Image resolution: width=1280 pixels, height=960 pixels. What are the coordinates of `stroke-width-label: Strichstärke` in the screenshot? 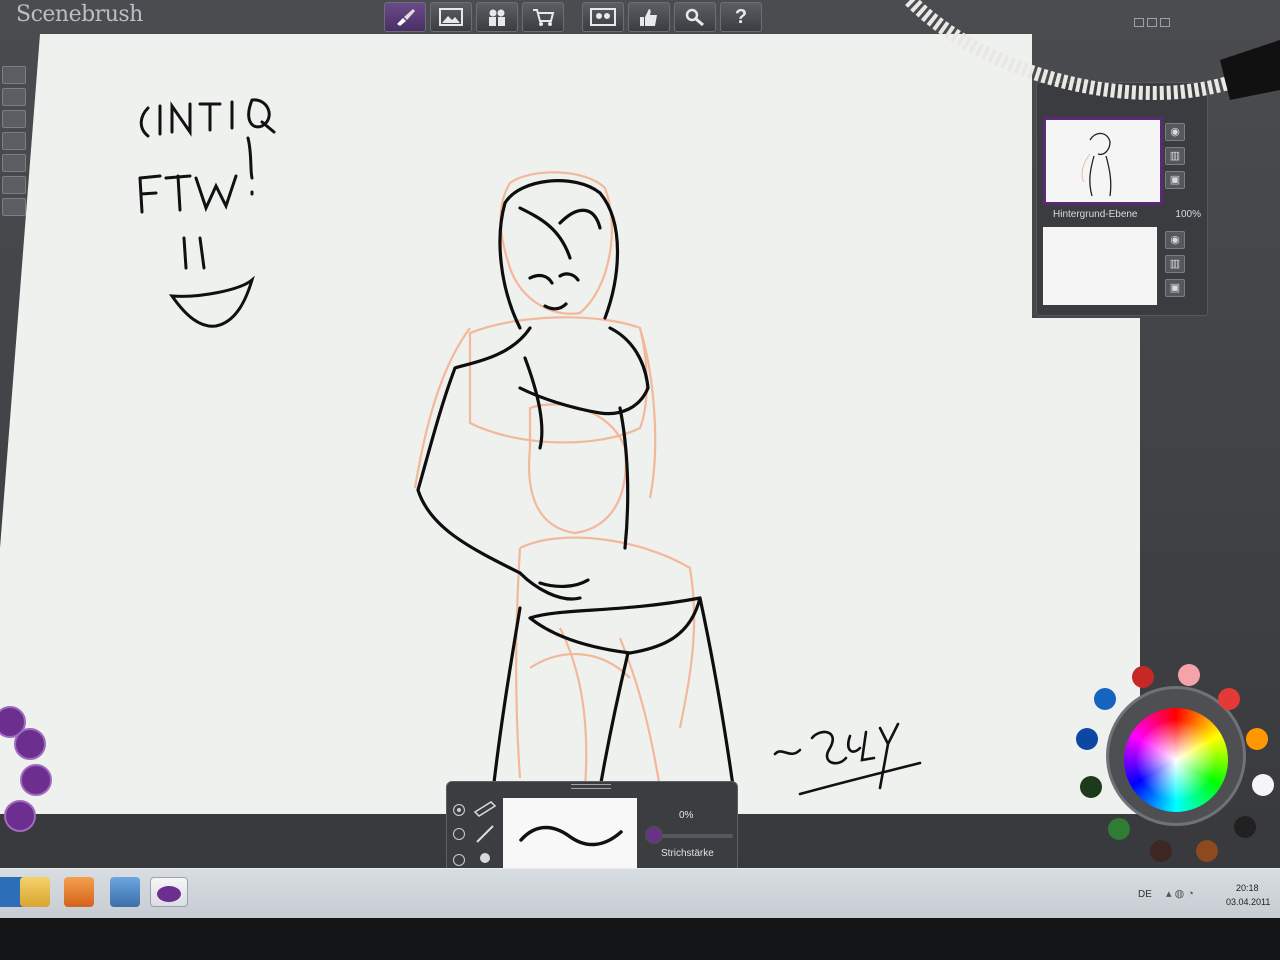 It's located at (687, 853).